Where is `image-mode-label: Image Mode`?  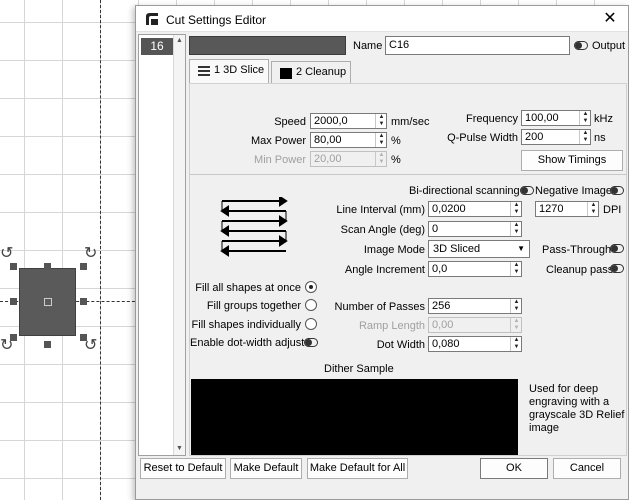 image-mode-label: Image Mode is located at coordinates (394, 250).